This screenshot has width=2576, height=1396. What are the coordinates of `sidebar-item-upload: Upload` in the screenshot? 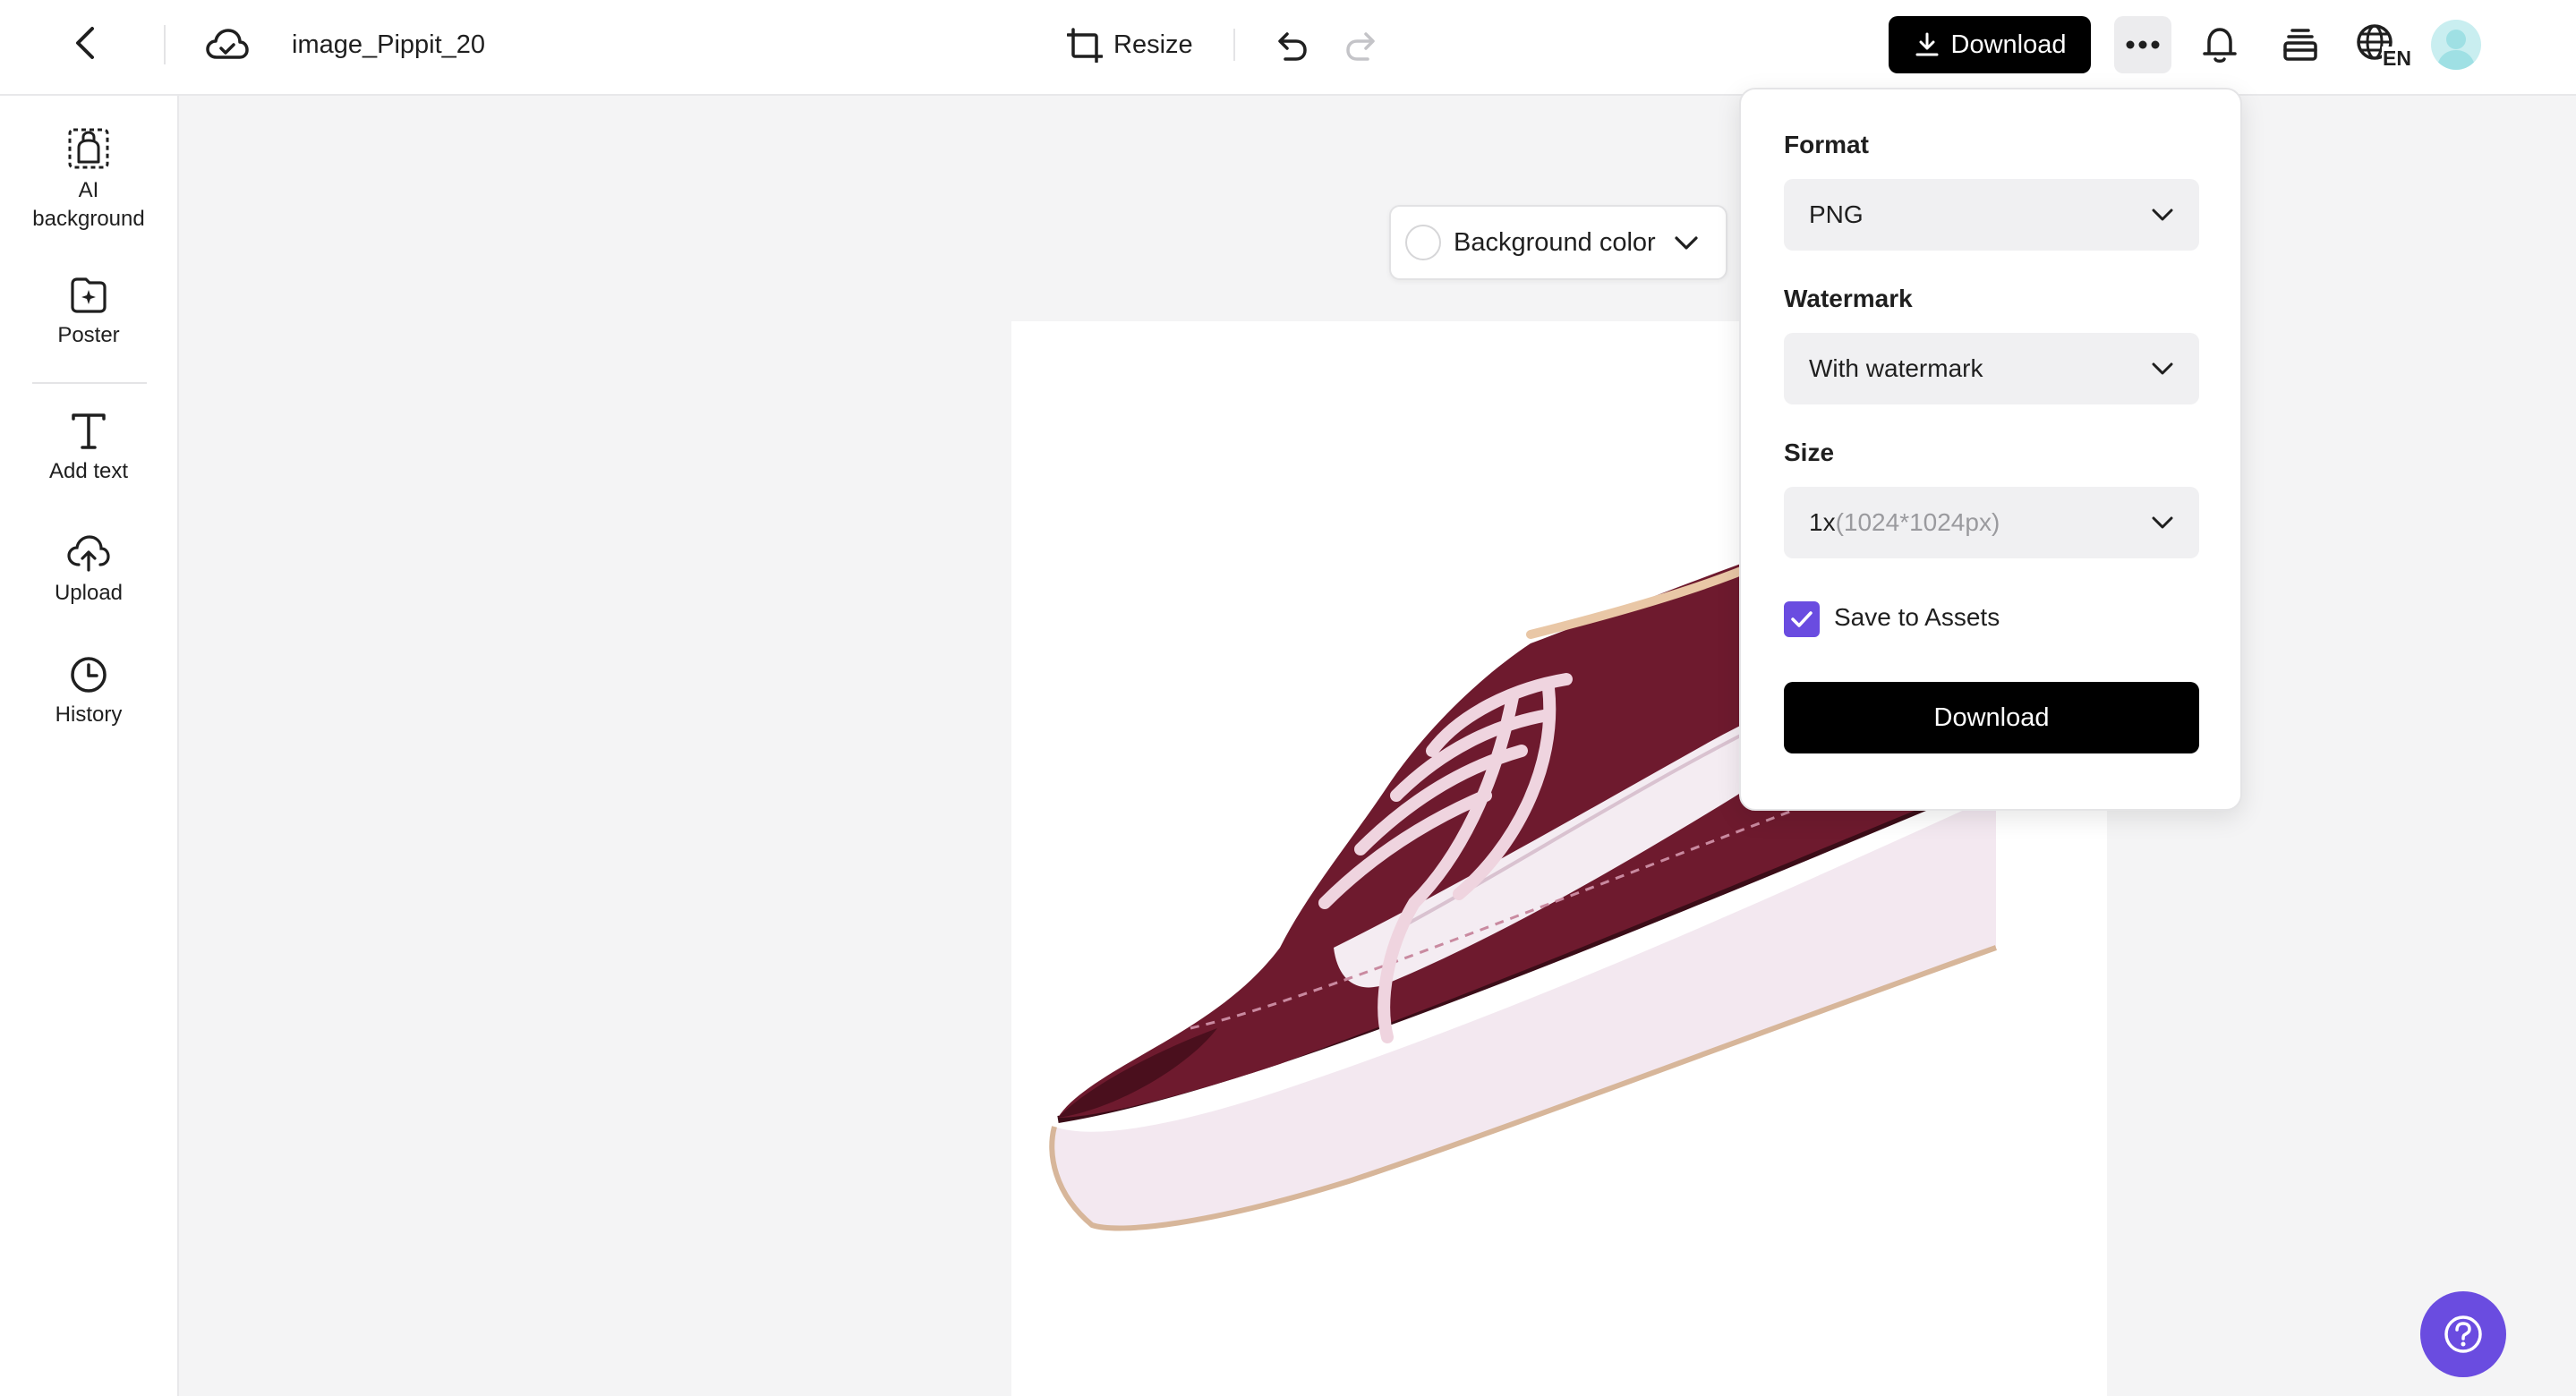 It's located at (88, 570).